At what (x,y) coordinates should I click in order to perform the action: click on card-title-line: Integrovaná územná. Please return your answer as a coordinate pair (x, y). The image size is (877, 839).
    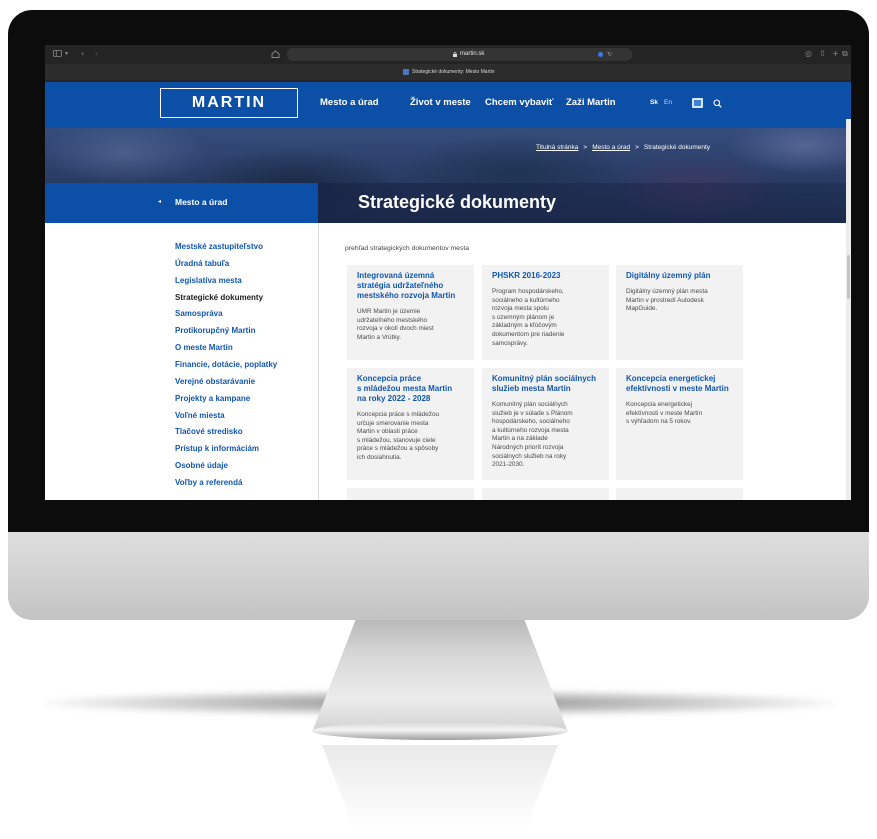
    Looking at the image, I should click on (396, 275).